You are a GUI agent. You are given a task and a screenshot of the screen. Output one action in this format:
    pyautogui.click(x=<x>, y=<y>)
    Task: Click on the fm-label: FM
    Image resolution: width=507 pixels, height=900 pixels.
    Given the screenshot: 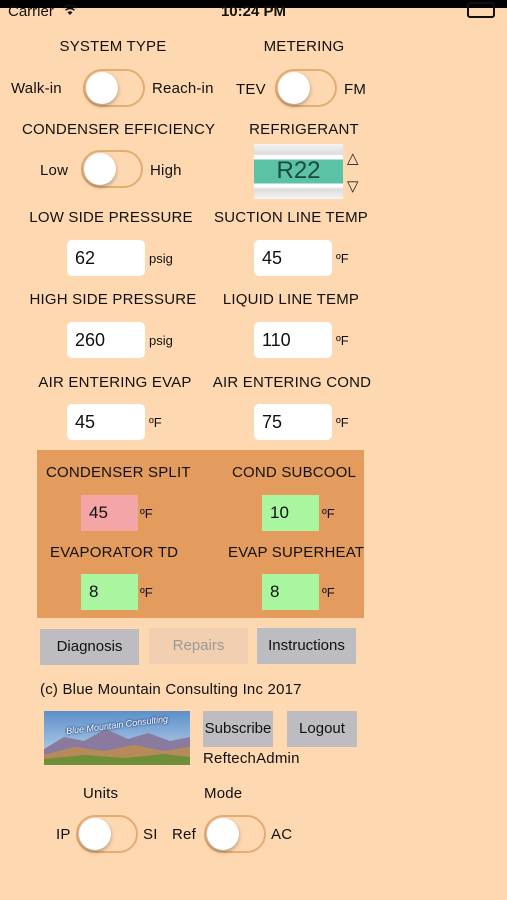 What is the action you would take?
    pyautogui.click(x=355, y=89)
    